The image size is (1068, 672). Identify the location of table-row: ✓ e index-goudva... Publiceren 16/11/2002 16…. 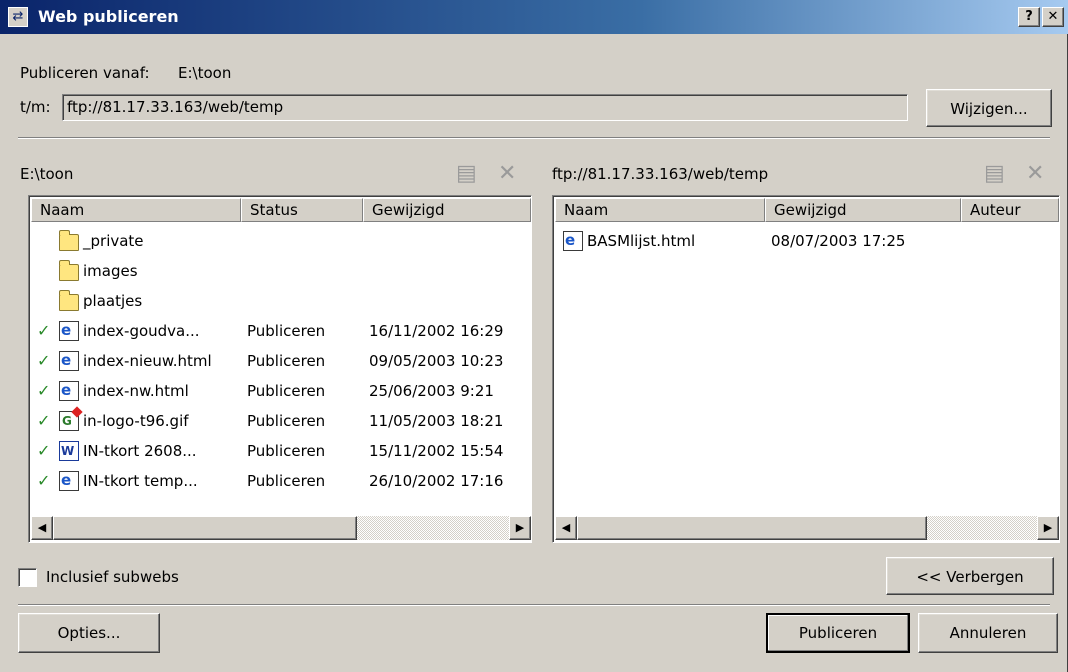
(281, 331).